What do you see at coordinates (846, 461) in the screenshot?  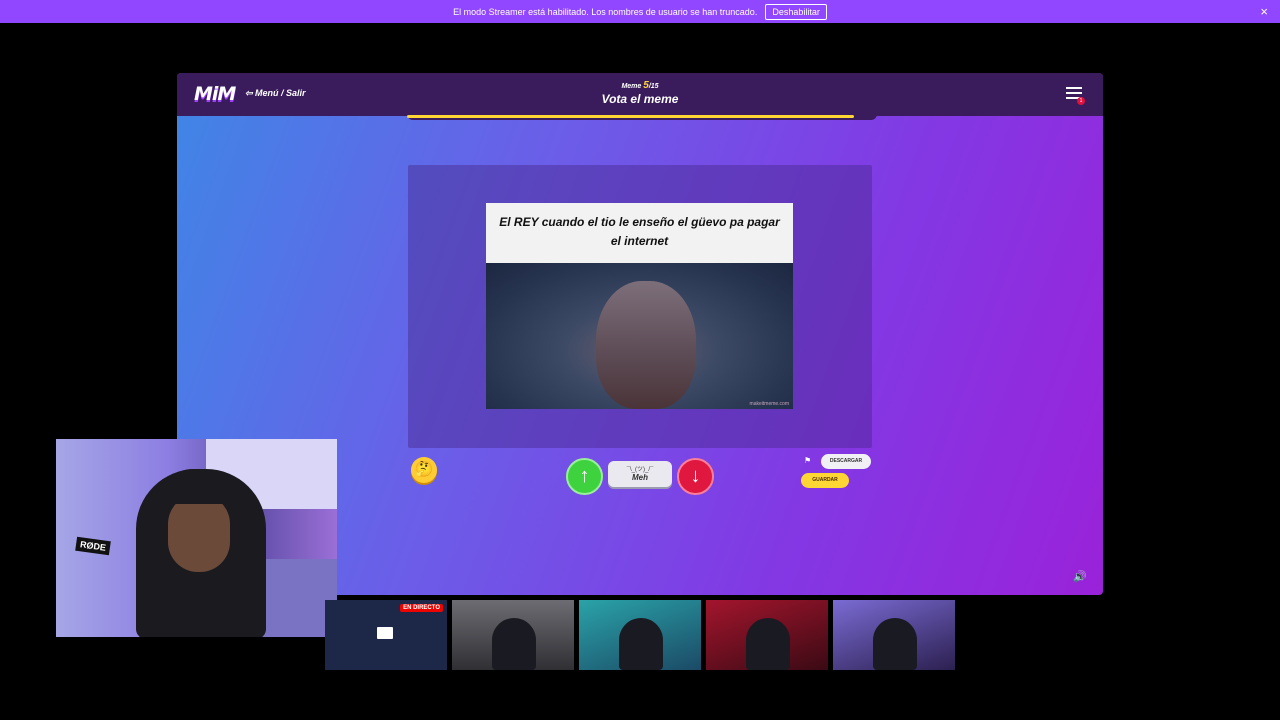 I see `download-button: DESCARGAR` at bounding box center [846, 461].